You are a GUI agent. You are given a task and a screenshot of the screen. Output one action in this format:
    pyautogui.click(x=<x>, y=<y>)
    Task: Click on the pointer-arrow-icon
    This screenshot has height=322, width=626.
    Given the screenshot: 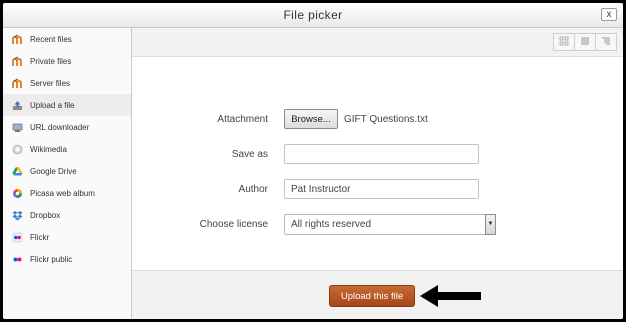 What is the action you would take?
    pyautogui.click(x=451, y=298)
    